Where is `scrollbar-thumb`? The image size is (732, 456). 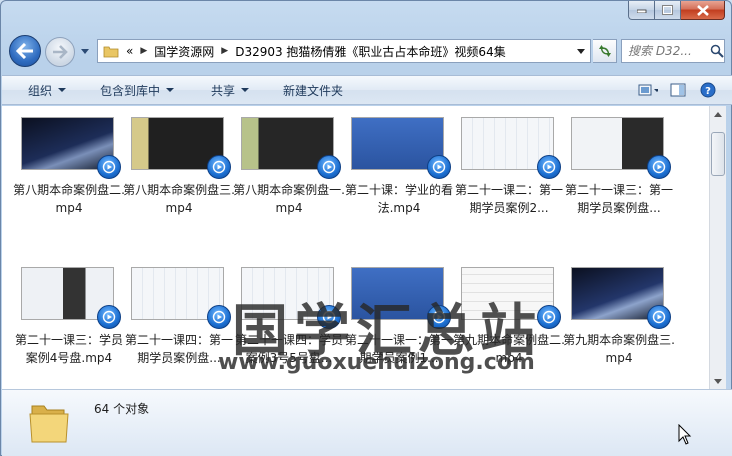
scrollbar-thumb is located at coordinates (718, 154).